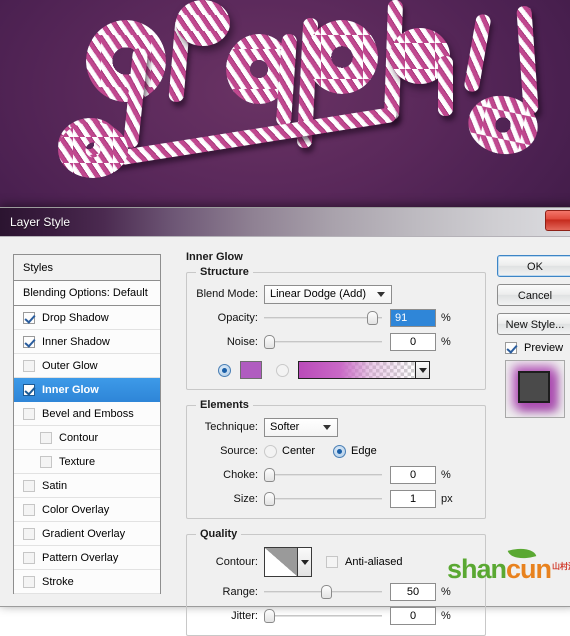  What do you see at coordinates (533, 295) in the screenshot?
I see `cancel-button: Cancel` at bounding box center [533, 295].